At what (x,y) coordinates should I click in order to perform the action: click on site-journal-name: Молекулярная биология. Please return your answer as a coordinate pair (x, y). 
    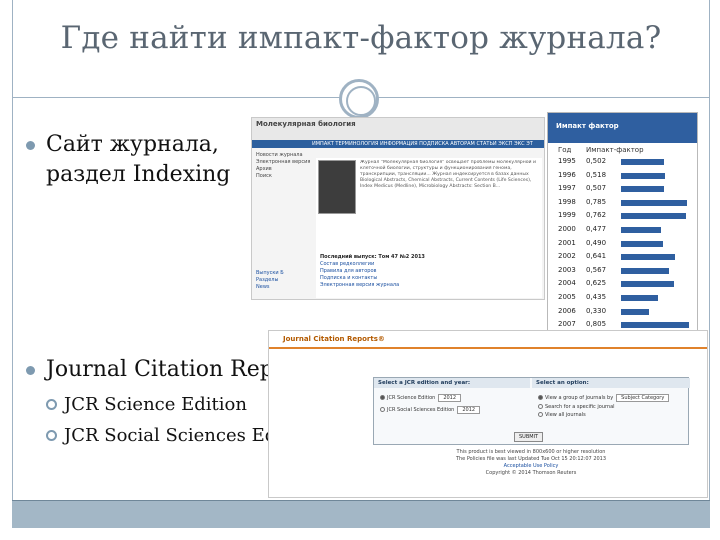
    Looking at the image, I should click on (306, 124).